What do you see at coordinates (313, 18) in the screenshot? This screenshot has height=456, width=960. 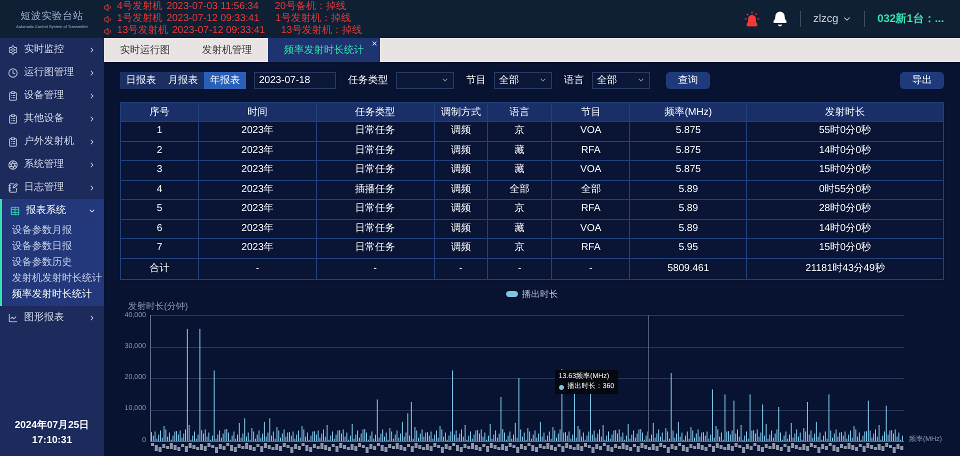 I see `alarm-message: 1号发射机：掉线` at bounding box center [313, 18].